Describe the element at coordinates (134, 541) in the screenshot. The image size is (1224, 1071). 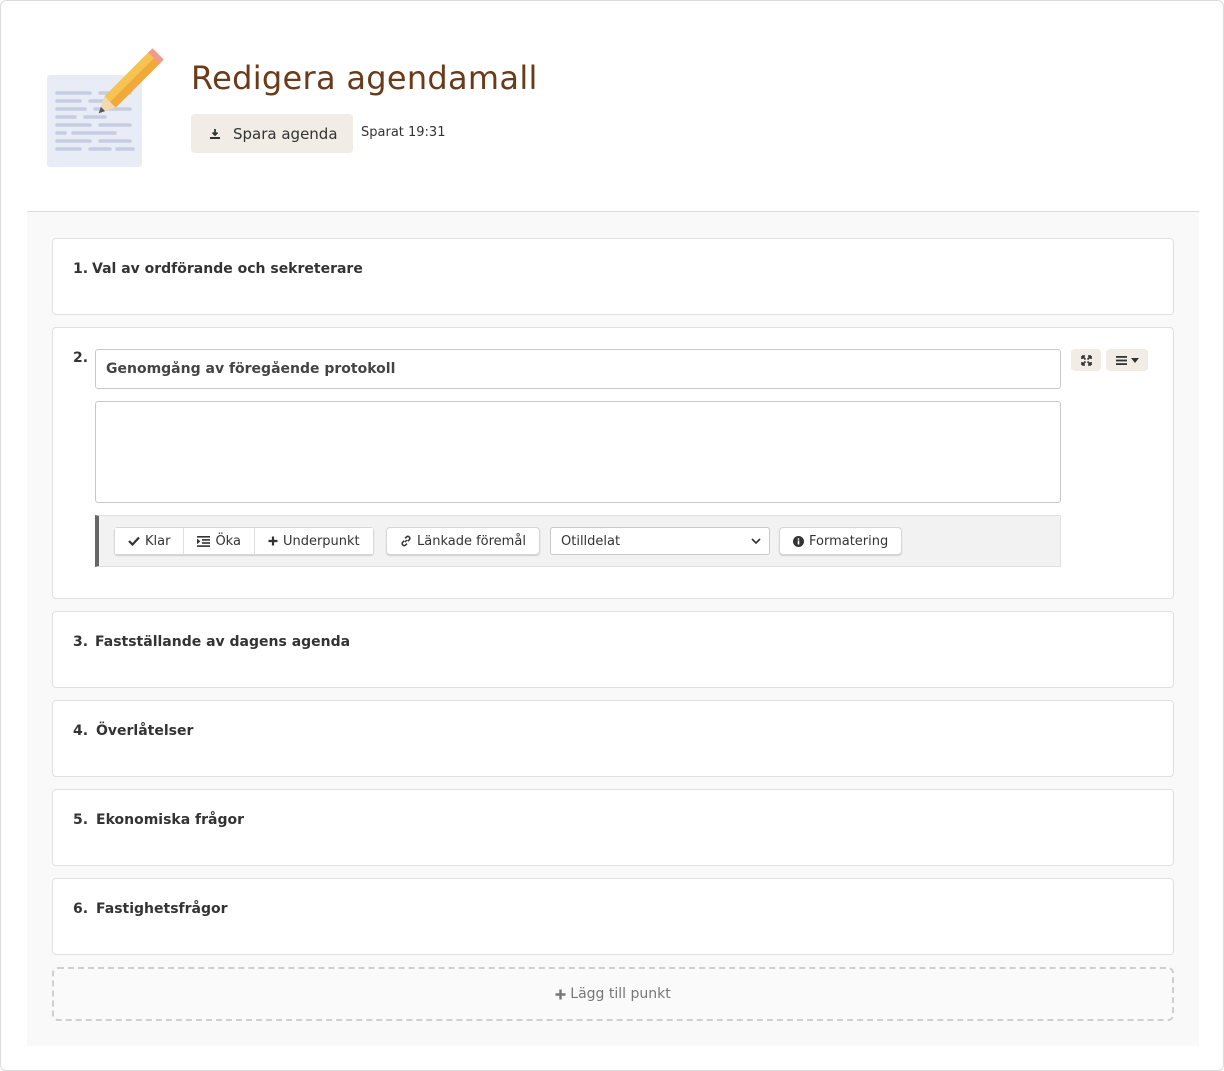
I see `check-icon` at that location.